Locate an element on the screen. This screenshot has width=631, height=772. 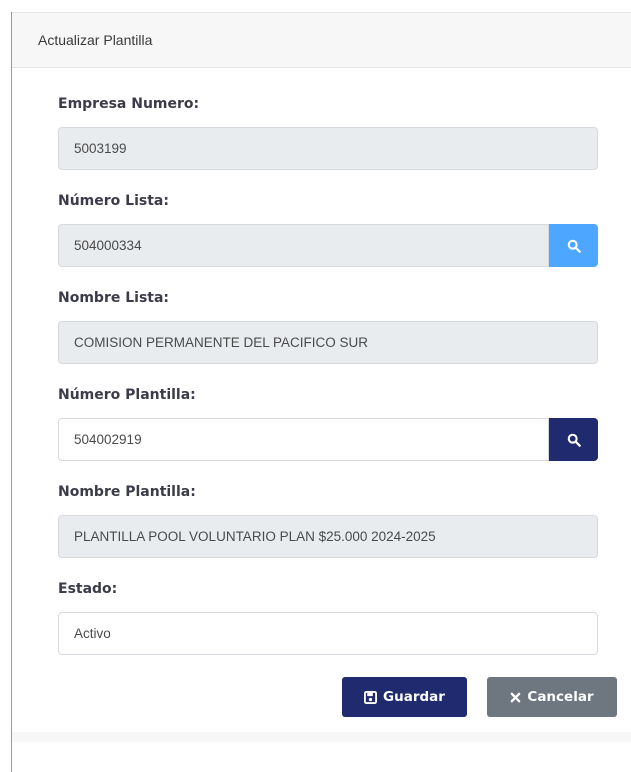
estado-label: Estado: is located at coordinates (88, 589).